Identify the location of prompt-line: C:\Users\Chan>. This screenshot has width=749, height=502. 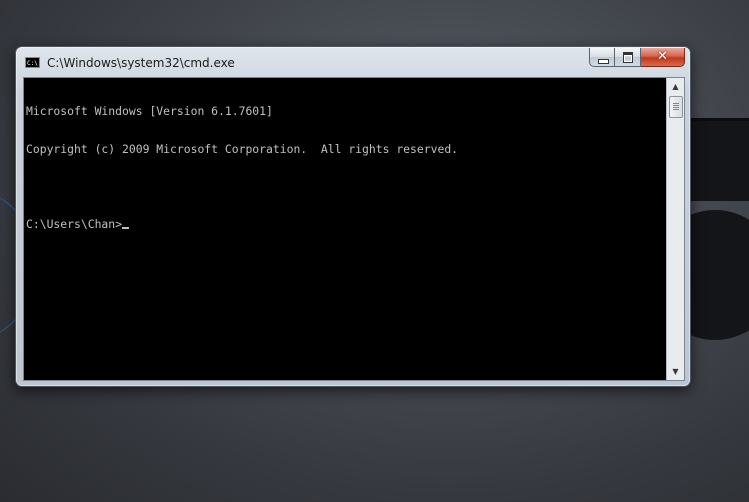
(346, 223).